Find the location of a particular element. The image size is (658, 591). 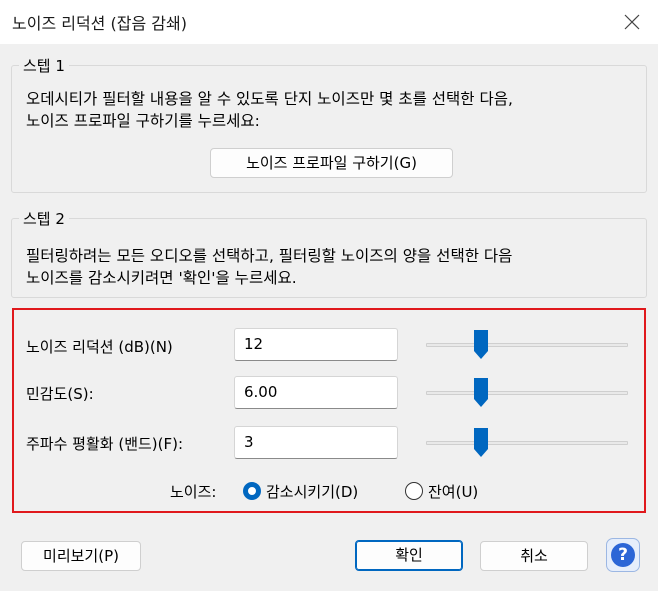

noise-reduction-label: 노이즈 리덕션 (dB)(N) is located at coordinates (99, 347).